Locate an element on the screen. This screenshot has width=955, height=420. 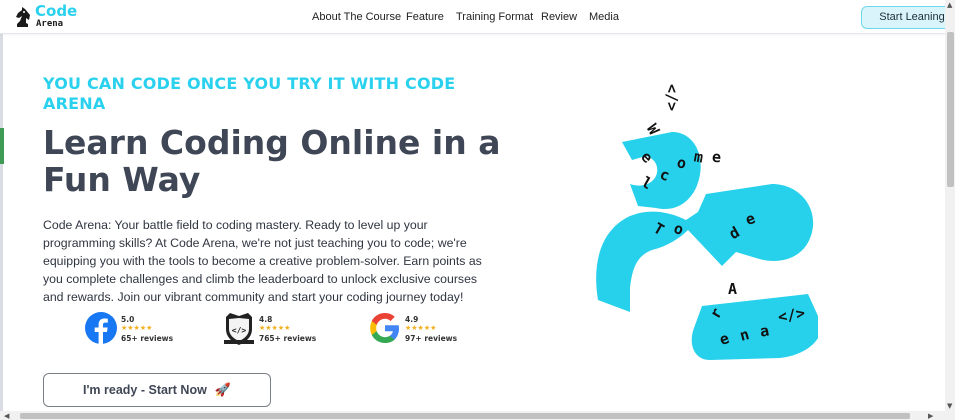
scroll-up-arrow-icon: ▲ is located at coordinates (949, 5).